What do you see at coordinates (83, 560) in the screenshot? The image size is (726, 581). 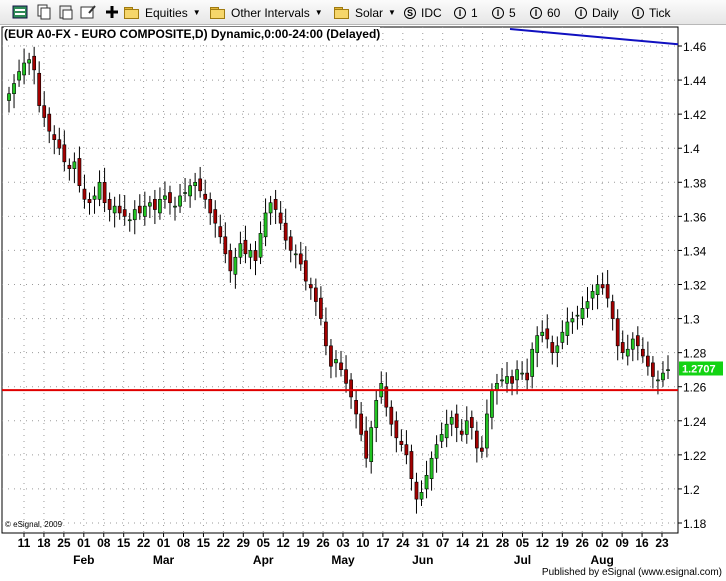 I see `month-label: Feb` at bounding box center [83, 560].